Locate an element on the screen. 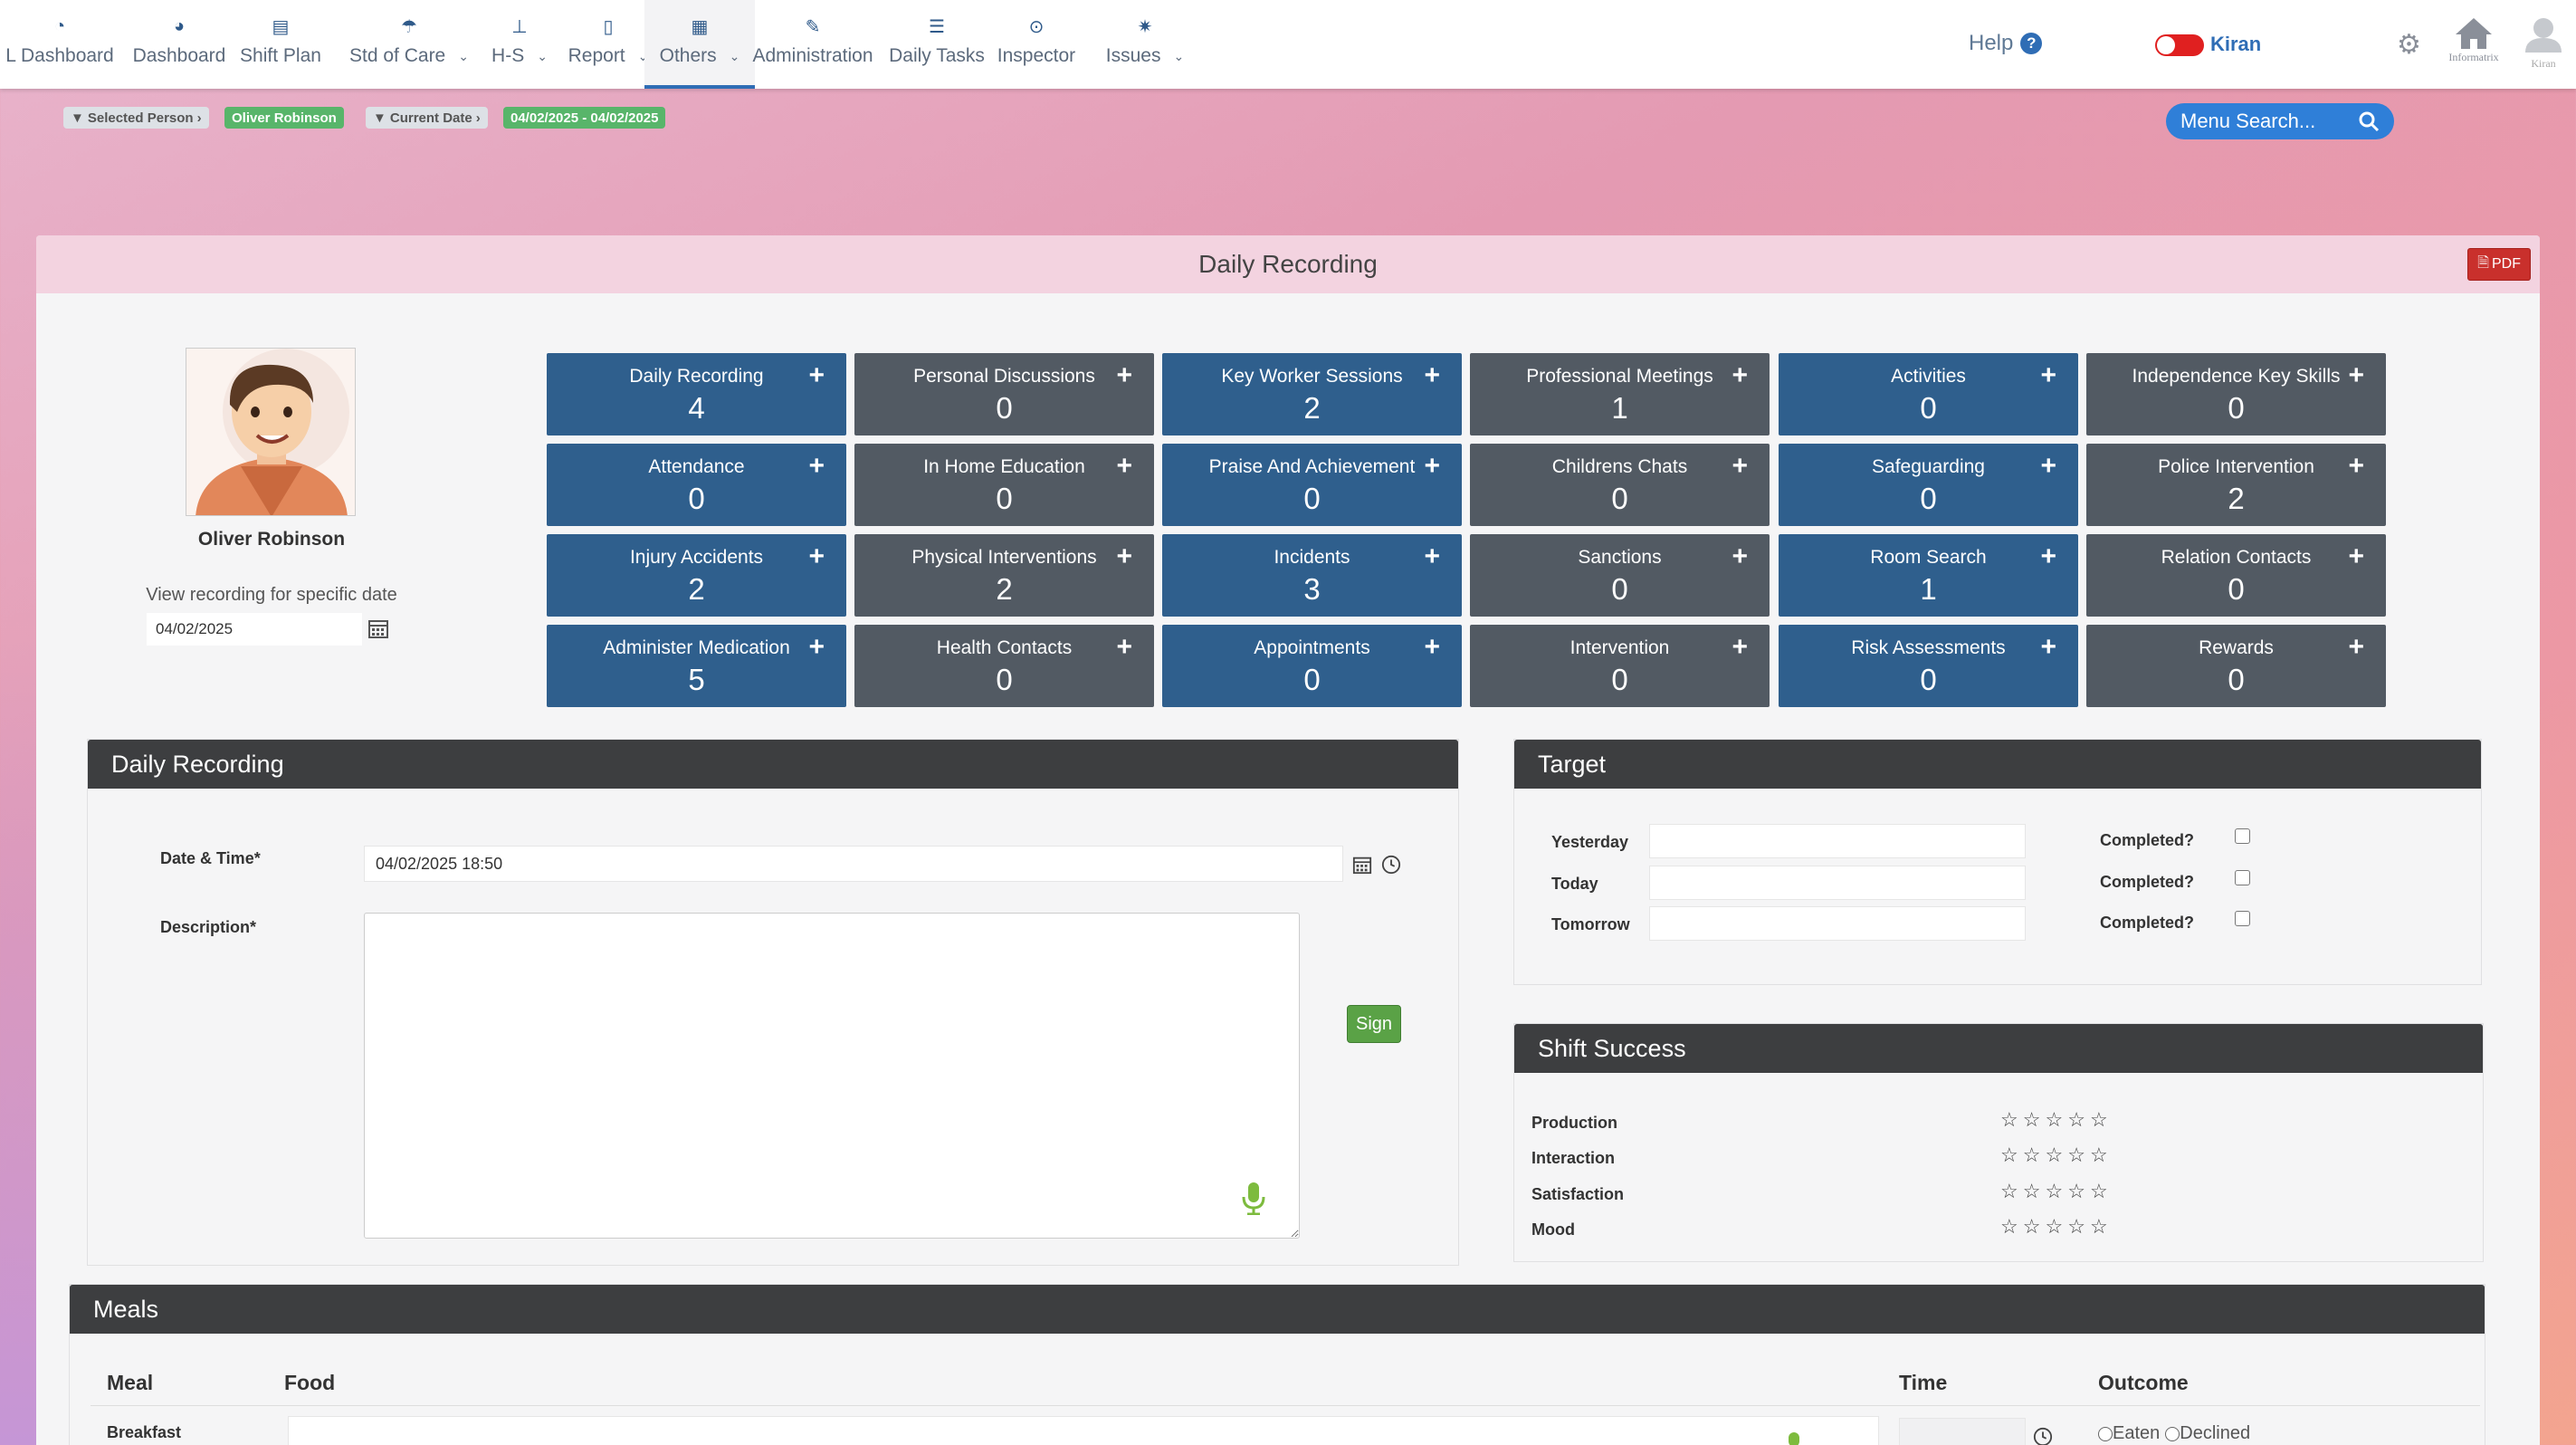 This screenshot has height=1445, width=2576. tile-rewards: Rewards 0 + is located at coordinates (2236, 666).